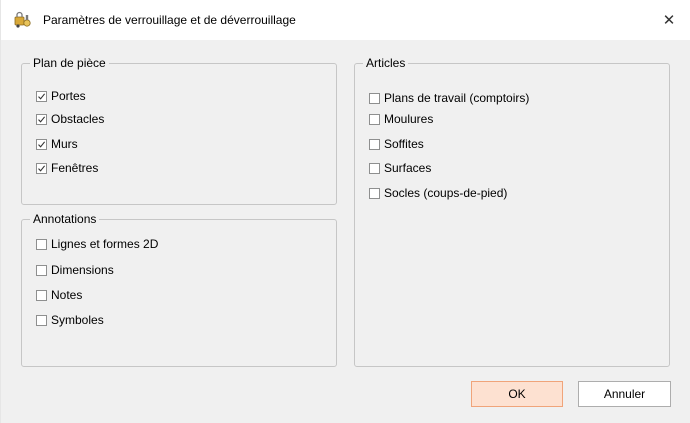 Image resolution: width=690 pixels, height=423 pixels. I want to click on checkbox-socles: Socles (coups-de-pied), so click(438, 193).